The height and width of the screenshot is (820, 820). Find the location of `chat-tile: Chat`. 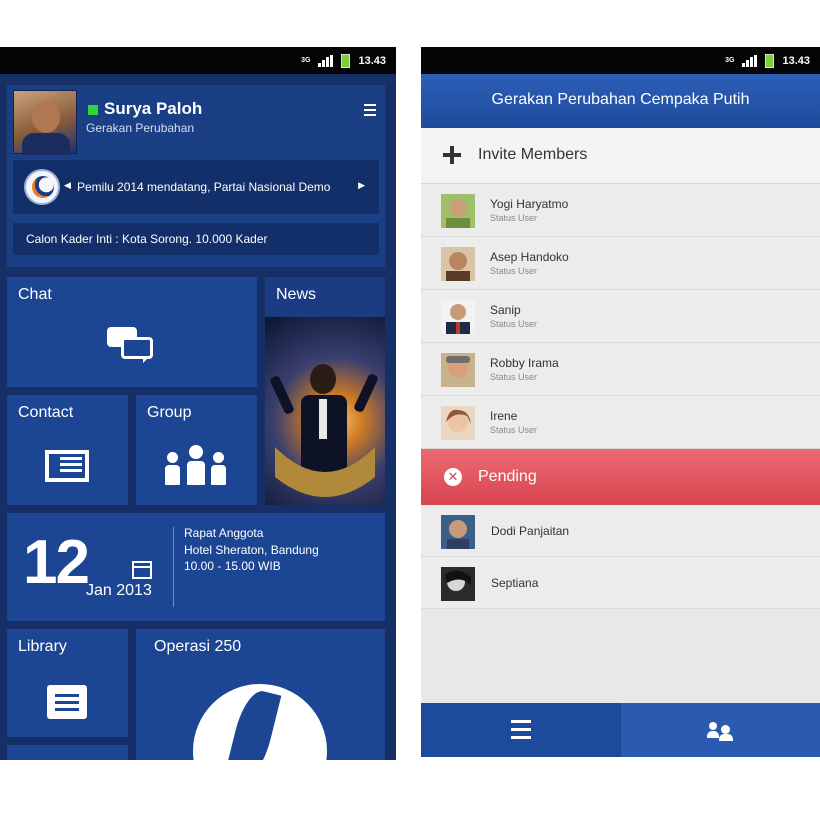

chat-tile: Chat is located at coordinates (132, 332).